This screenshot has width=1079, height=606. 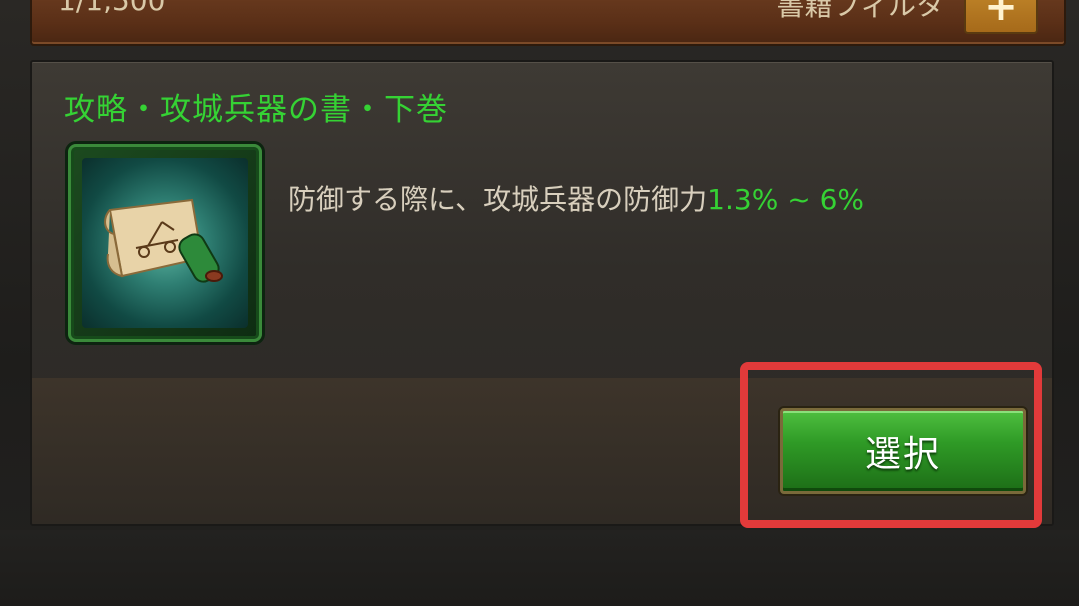 What do you see at coordinates (498, 199) in the screenshot?
I see `description-text: 防御する際に、攻城兵器の防御力` at bounding box center [498, 199].